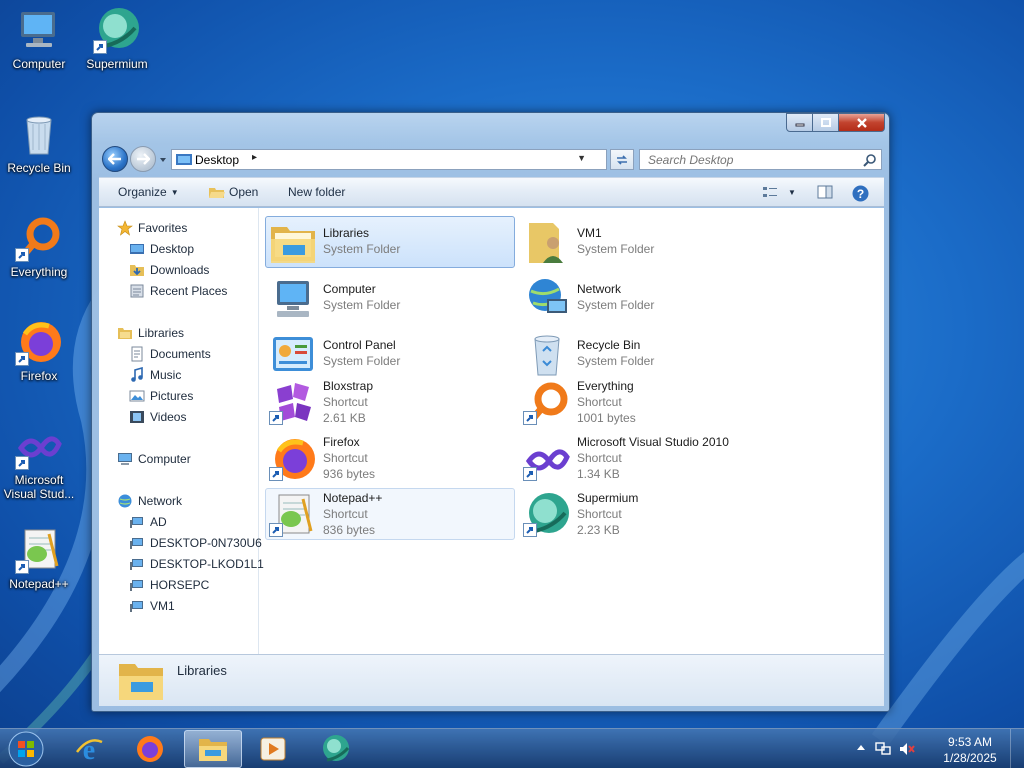 Image resolution: width=1024 pixels, height=768 pixels. I want to click on file-item-network: Network System Folder, so click(644, 298).